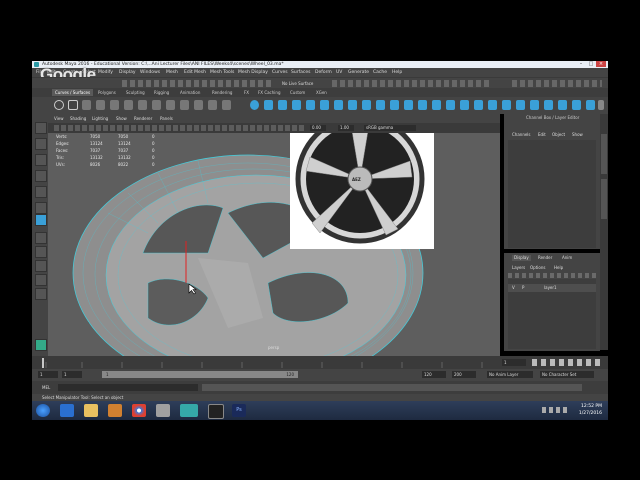 Image resolution: width=640 pixels, height=480 pixels. I want to click on menu-curves: Curves, so click(280, 72).